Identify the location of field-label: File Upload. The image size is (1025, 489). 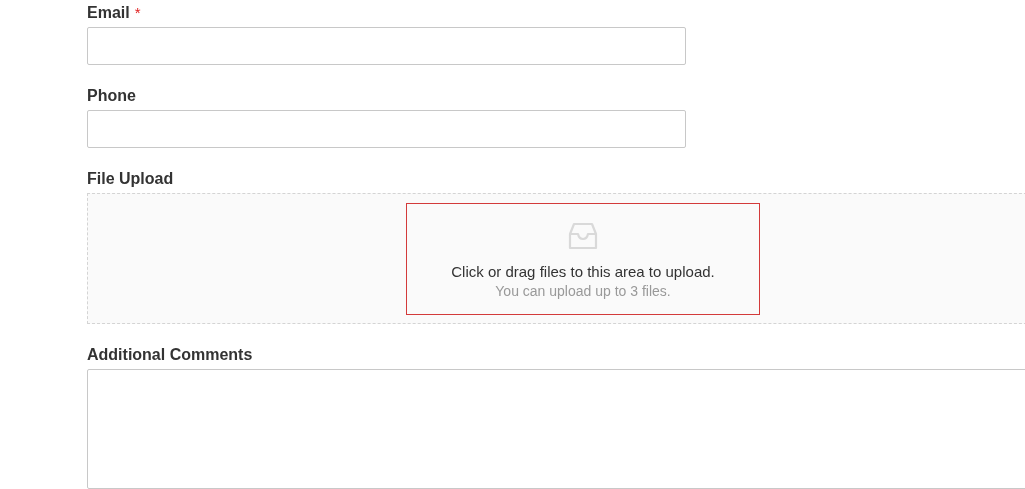
(130, 178).